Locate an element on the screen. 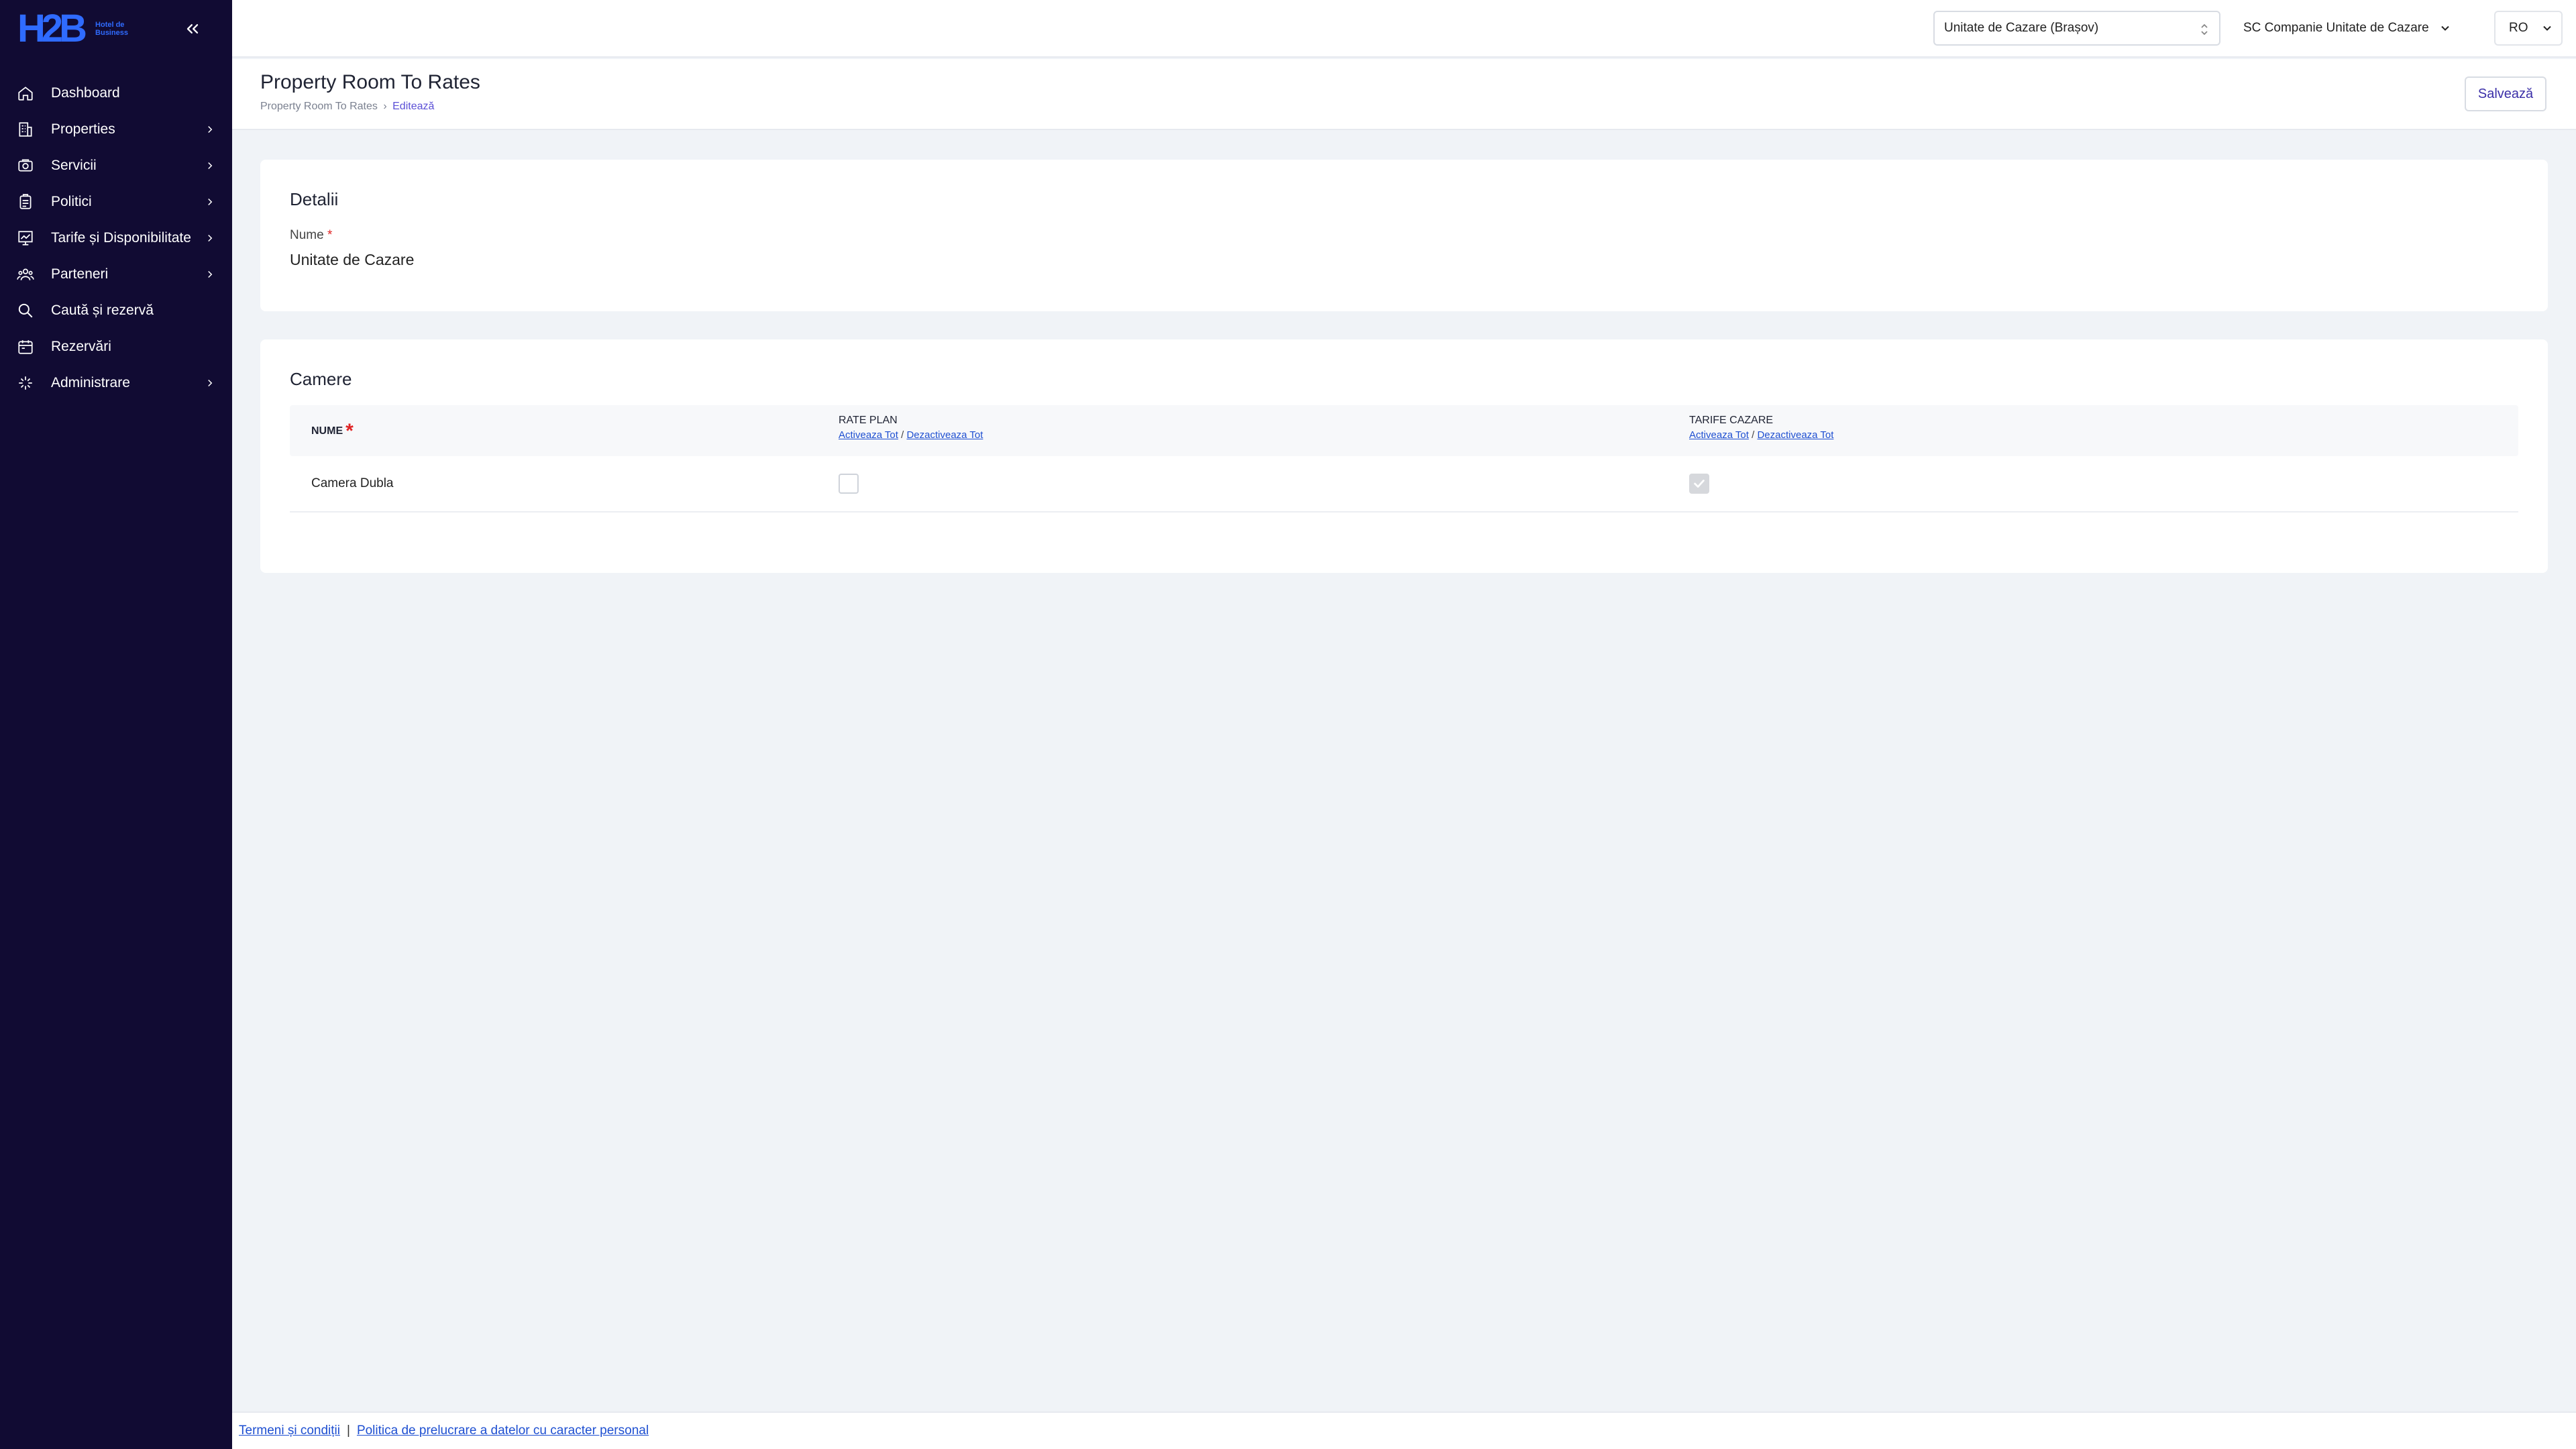 The height and width of the screenshot is (1449, 2576). logo: H2B Hotel de Business is located at coordinates (72, 28).